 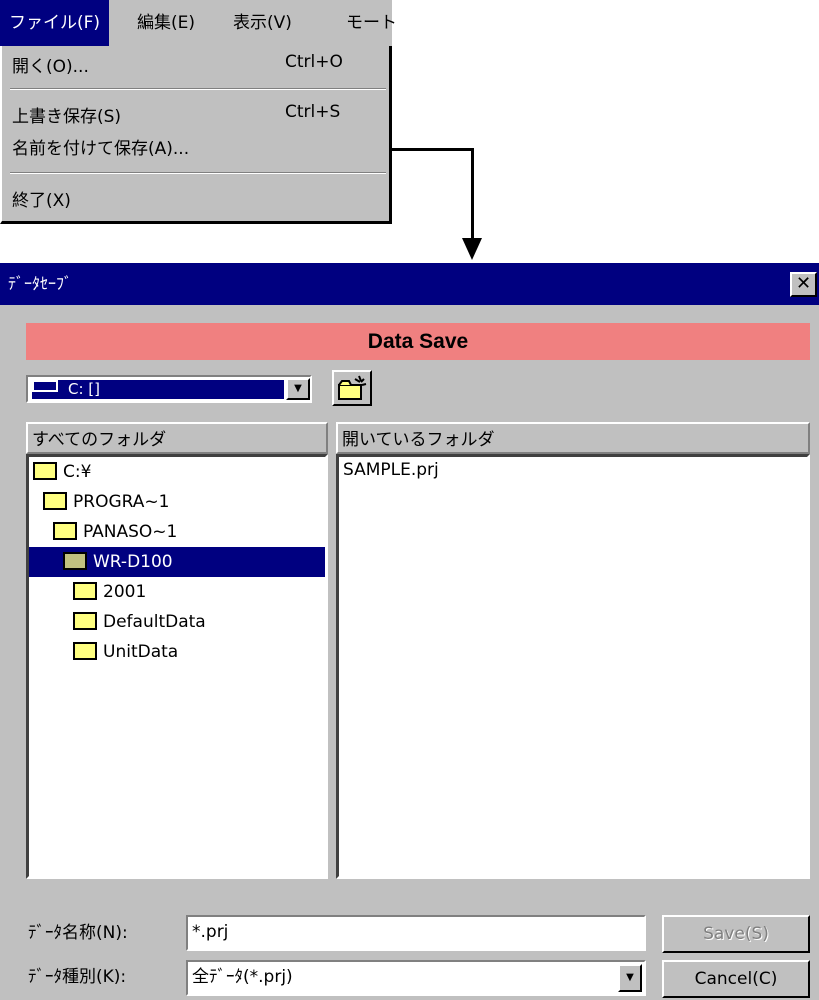 What do you see at coordinates (77, 977) in the screenshot?
I see `data-type-label: ﾃﾞｰﾀ種別(K):` at bounding box center [77, 977].